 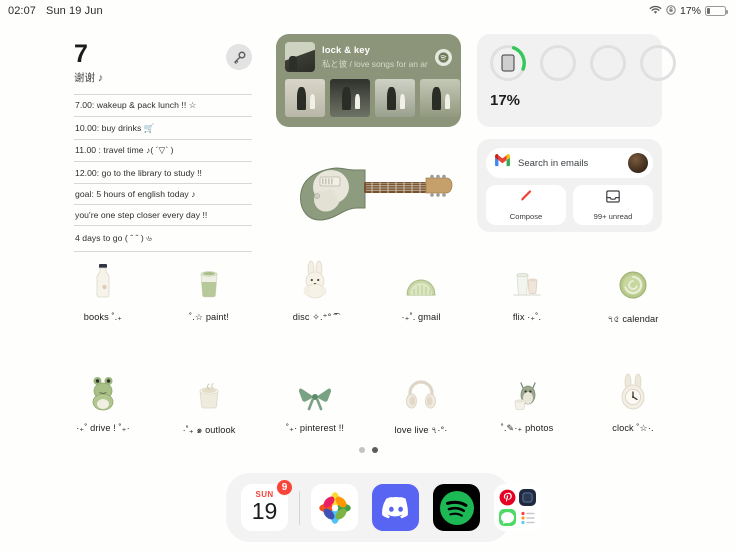 I want to click on album-art, so click(x=300, y=57).